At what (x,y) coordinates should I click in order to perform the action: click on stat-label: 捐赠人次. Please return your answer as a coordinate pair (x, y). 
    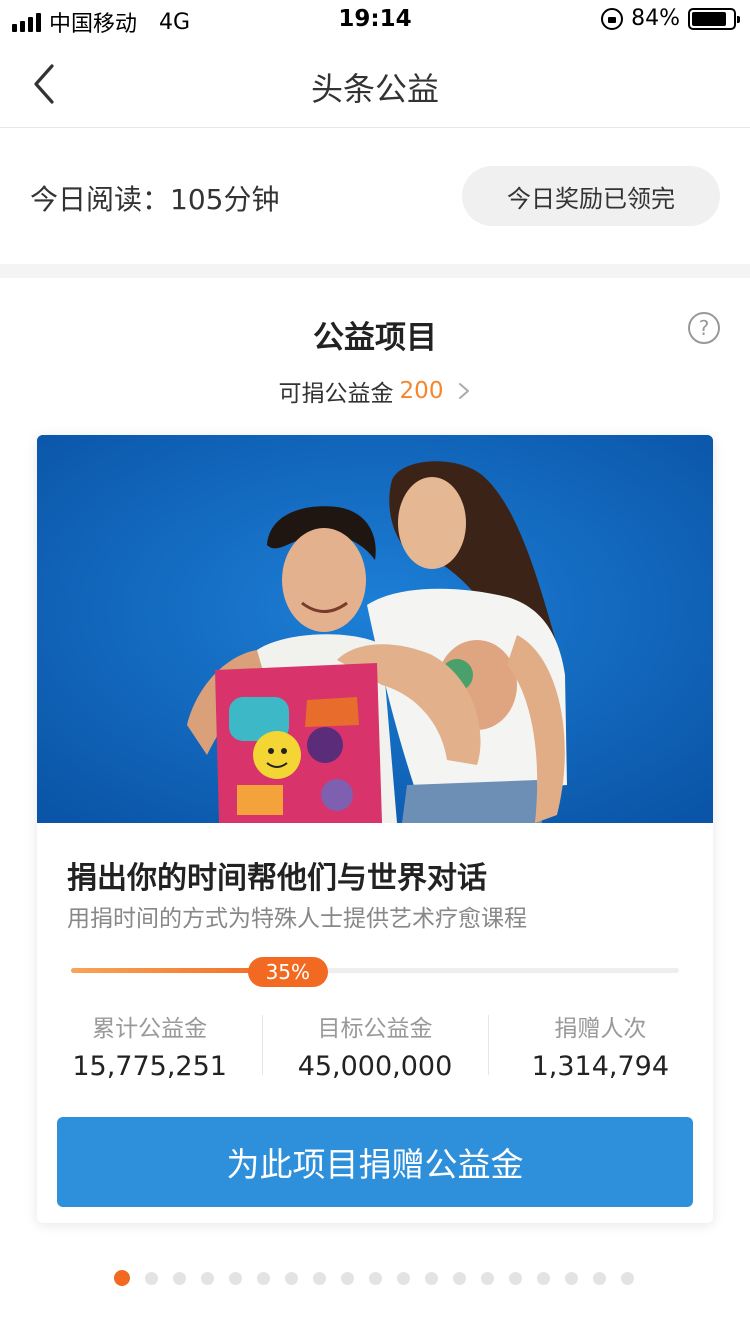
    Looking at the image, I should click on (600, 1029).